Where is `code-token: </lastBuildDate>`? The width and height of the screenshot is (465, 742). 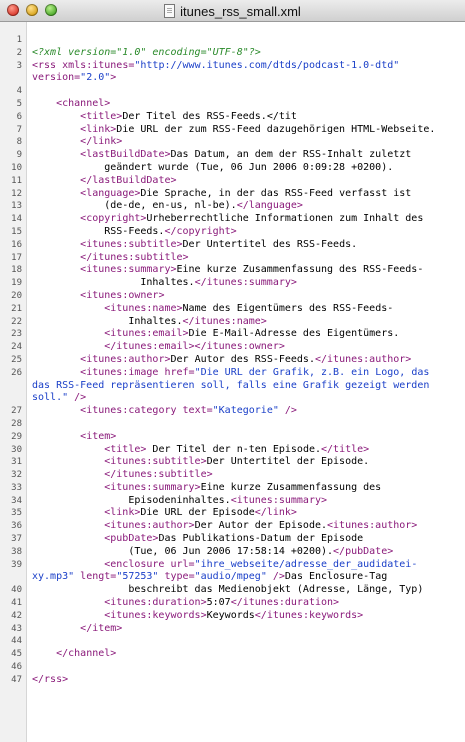
code-token: </lastBuildDate> is located at coordinates (128, 180).